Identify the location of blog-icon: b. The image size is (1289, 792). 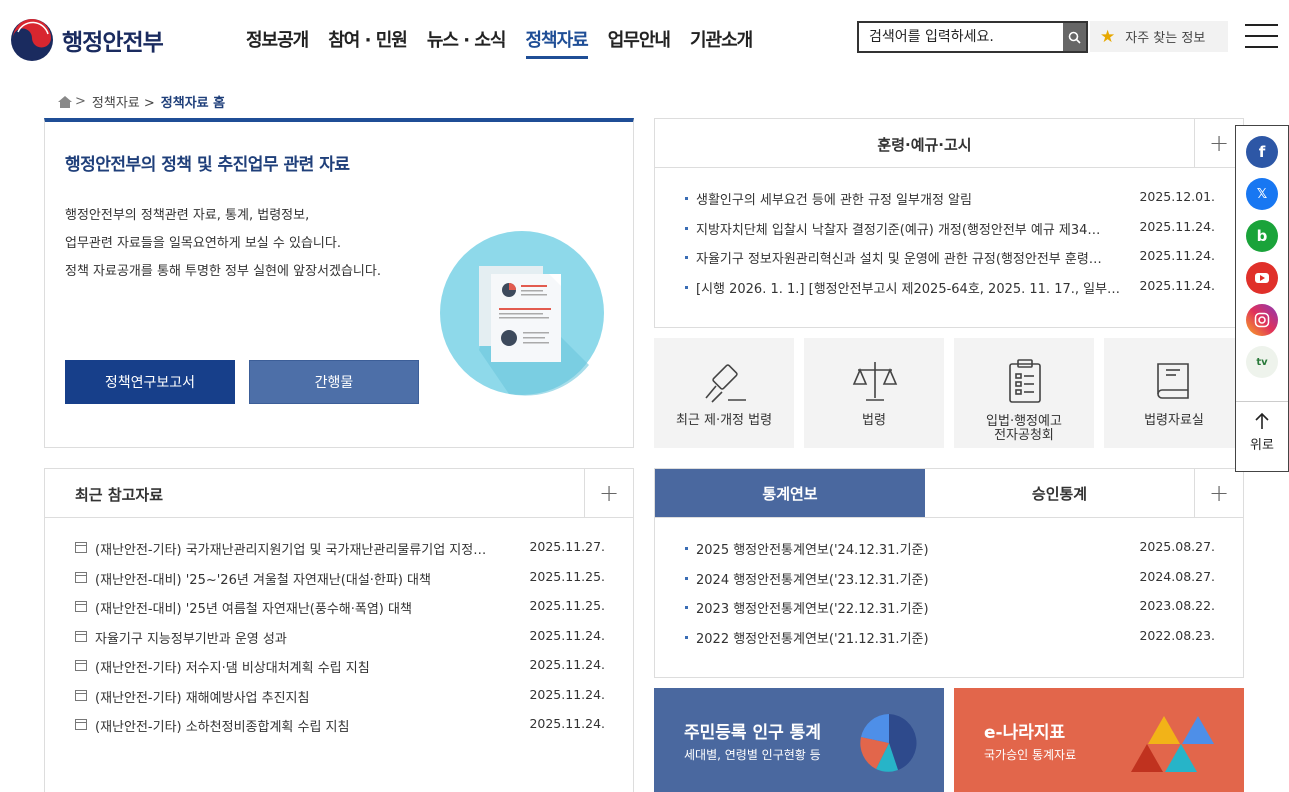
(1262, 236).